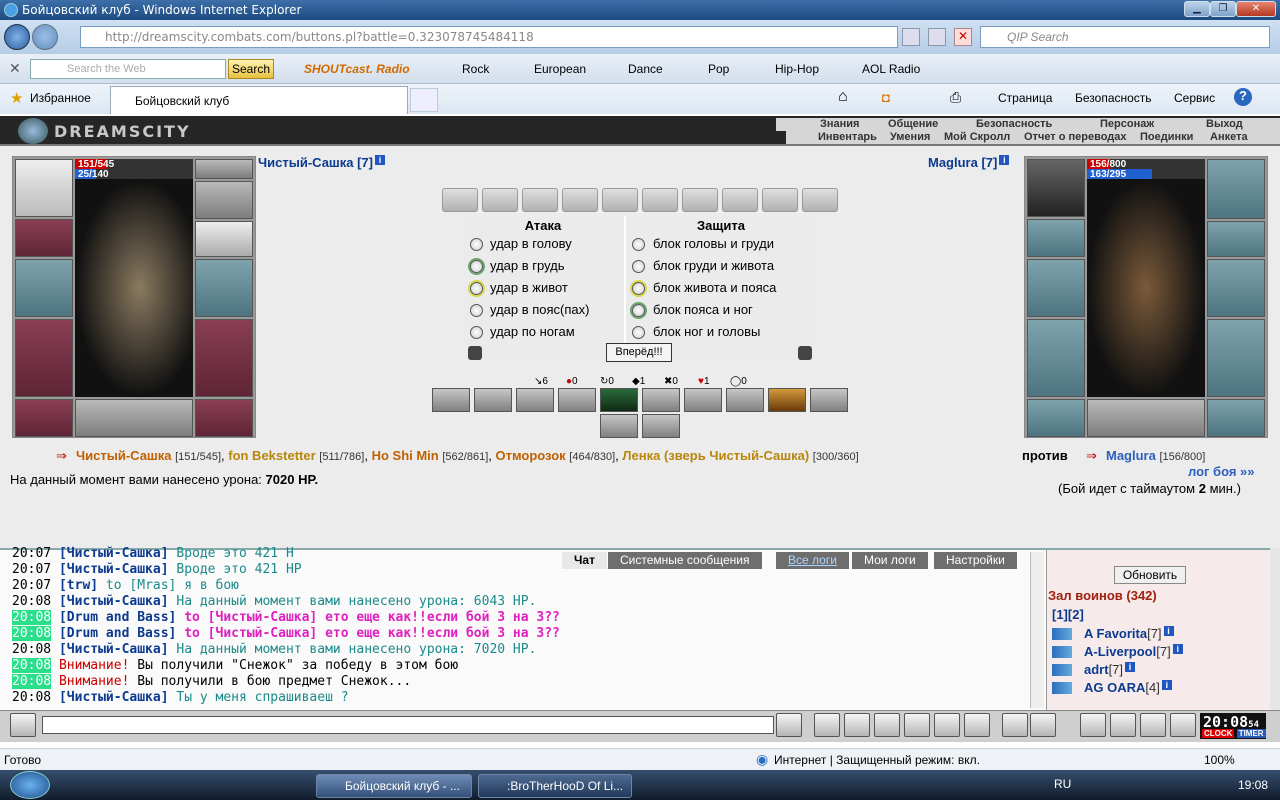 This screenshot has height=800, width=1280. I want to click on fighter-name: Ho Shi Min, so click(405, 455).